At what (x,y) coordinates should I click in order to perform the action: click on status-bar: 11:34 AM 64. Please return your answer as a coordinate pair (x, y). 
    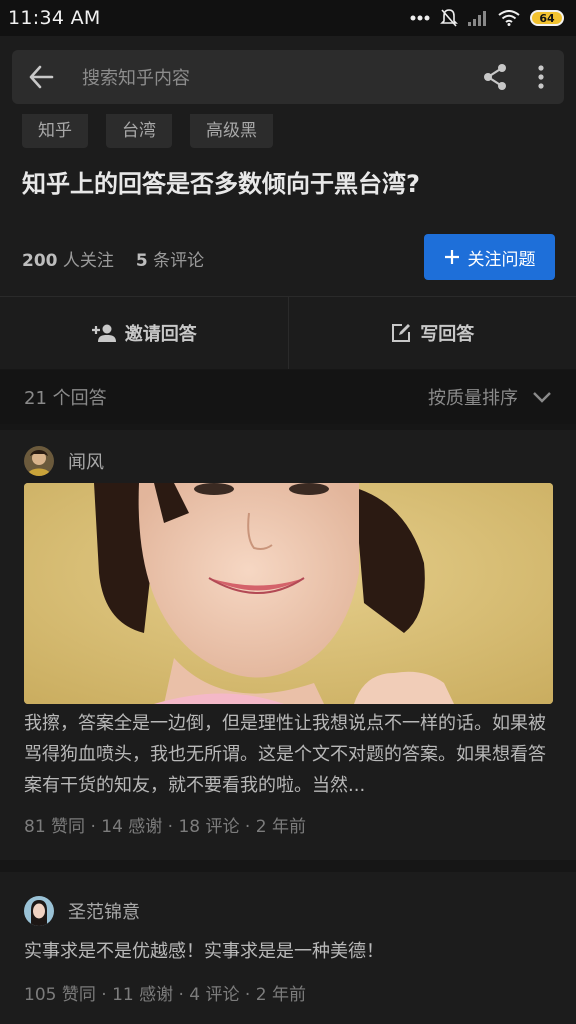
    Looking at the image, I should click on (288, 18).